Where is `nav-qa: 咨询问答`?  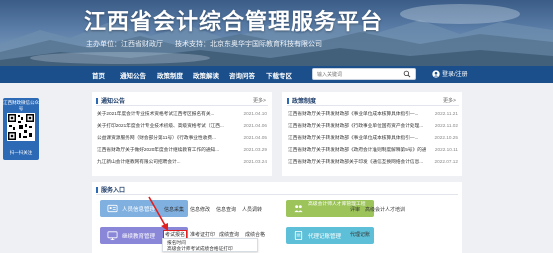
nav-qa: 咨询问答 is located at coordinates (242, 75).